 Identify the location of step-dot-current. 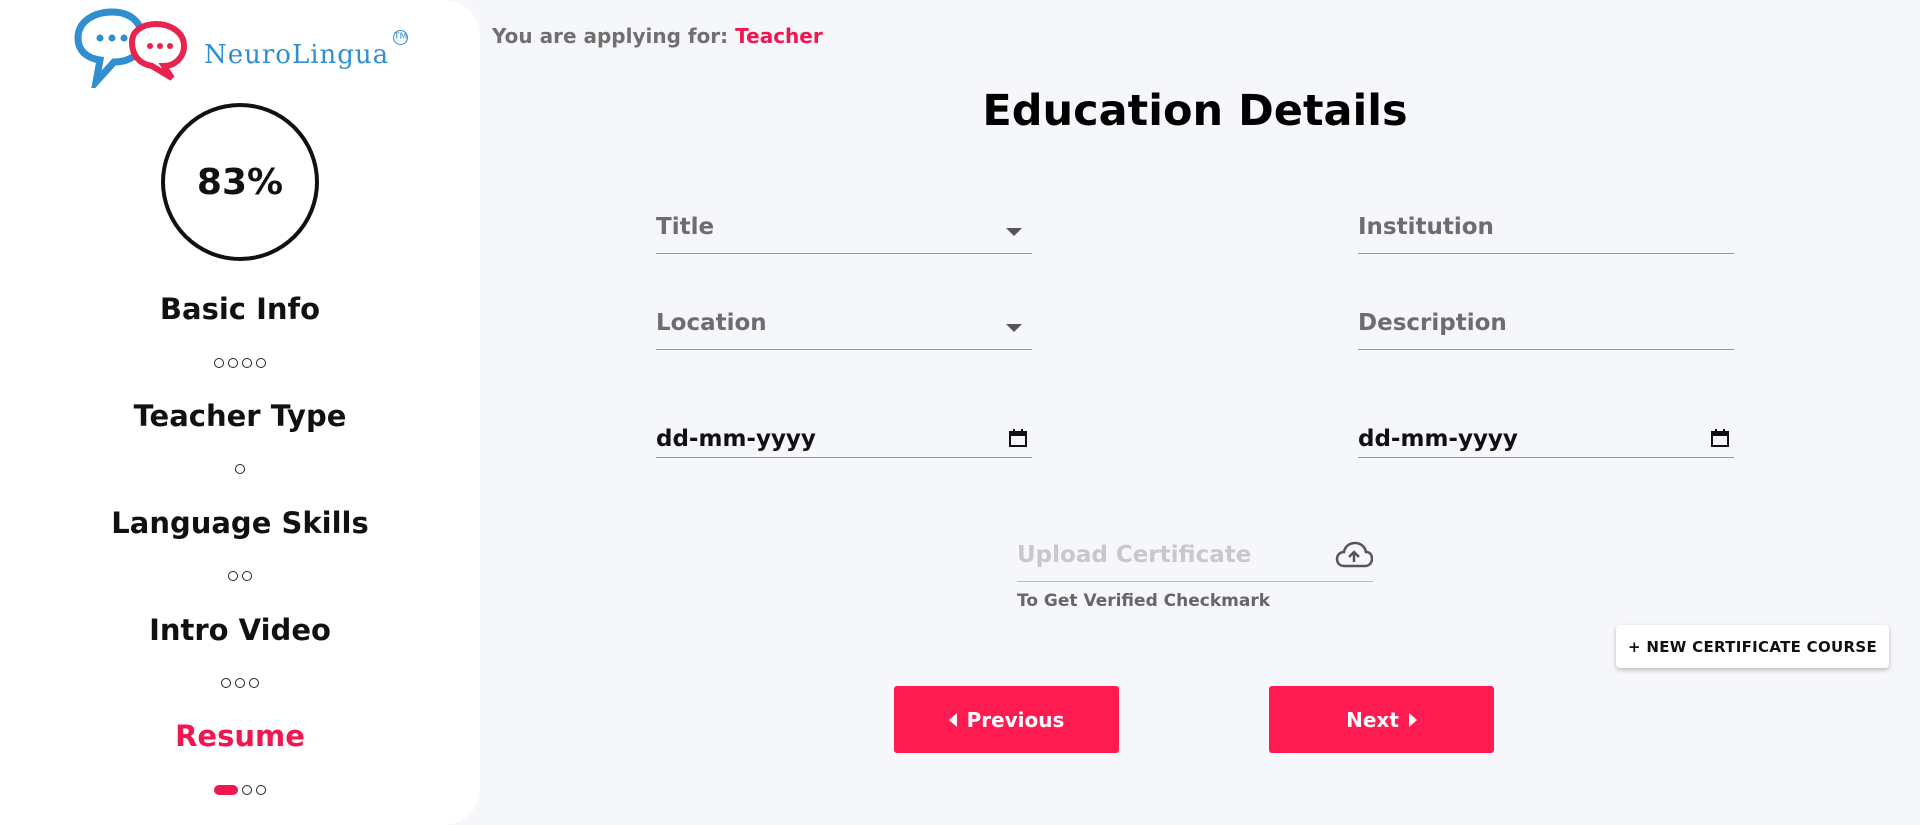
(226, 790).